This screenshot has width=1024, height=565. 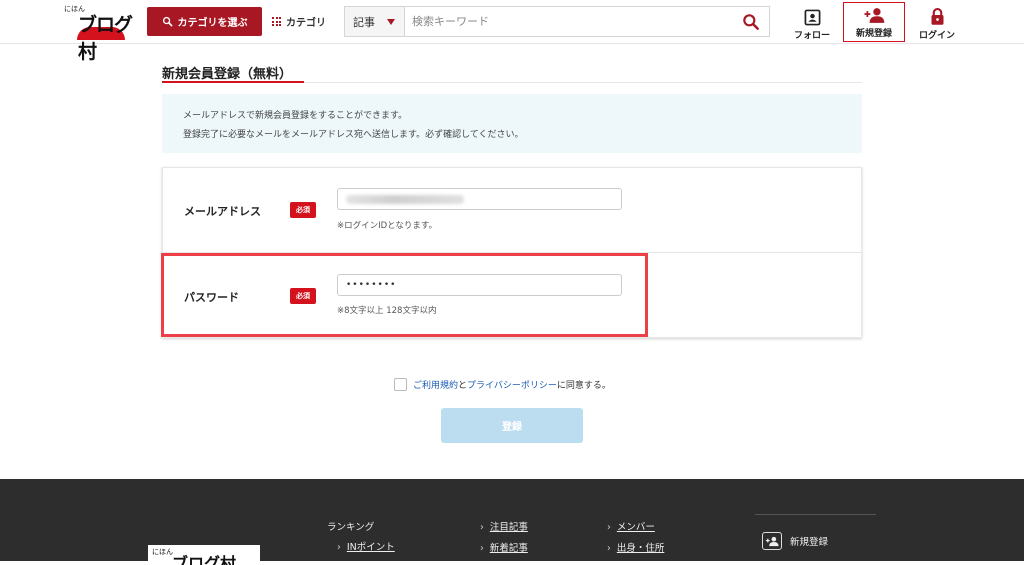 I want to click on agree-and: と, so click(x=463, y=386).